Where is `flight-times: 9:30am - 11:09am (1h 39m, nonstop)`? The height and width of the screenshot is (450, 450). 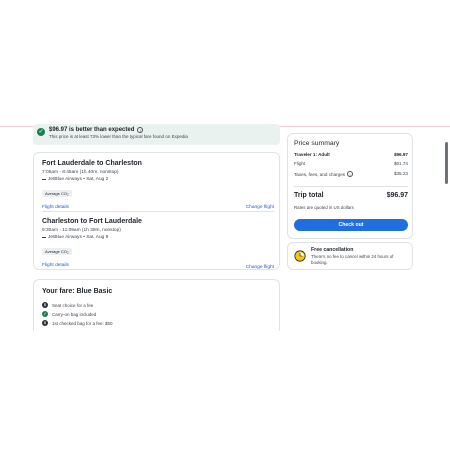
flight-times: 9:30am - 11:09am (1h 39m, nonstop) is located at coordinates (81, 230).